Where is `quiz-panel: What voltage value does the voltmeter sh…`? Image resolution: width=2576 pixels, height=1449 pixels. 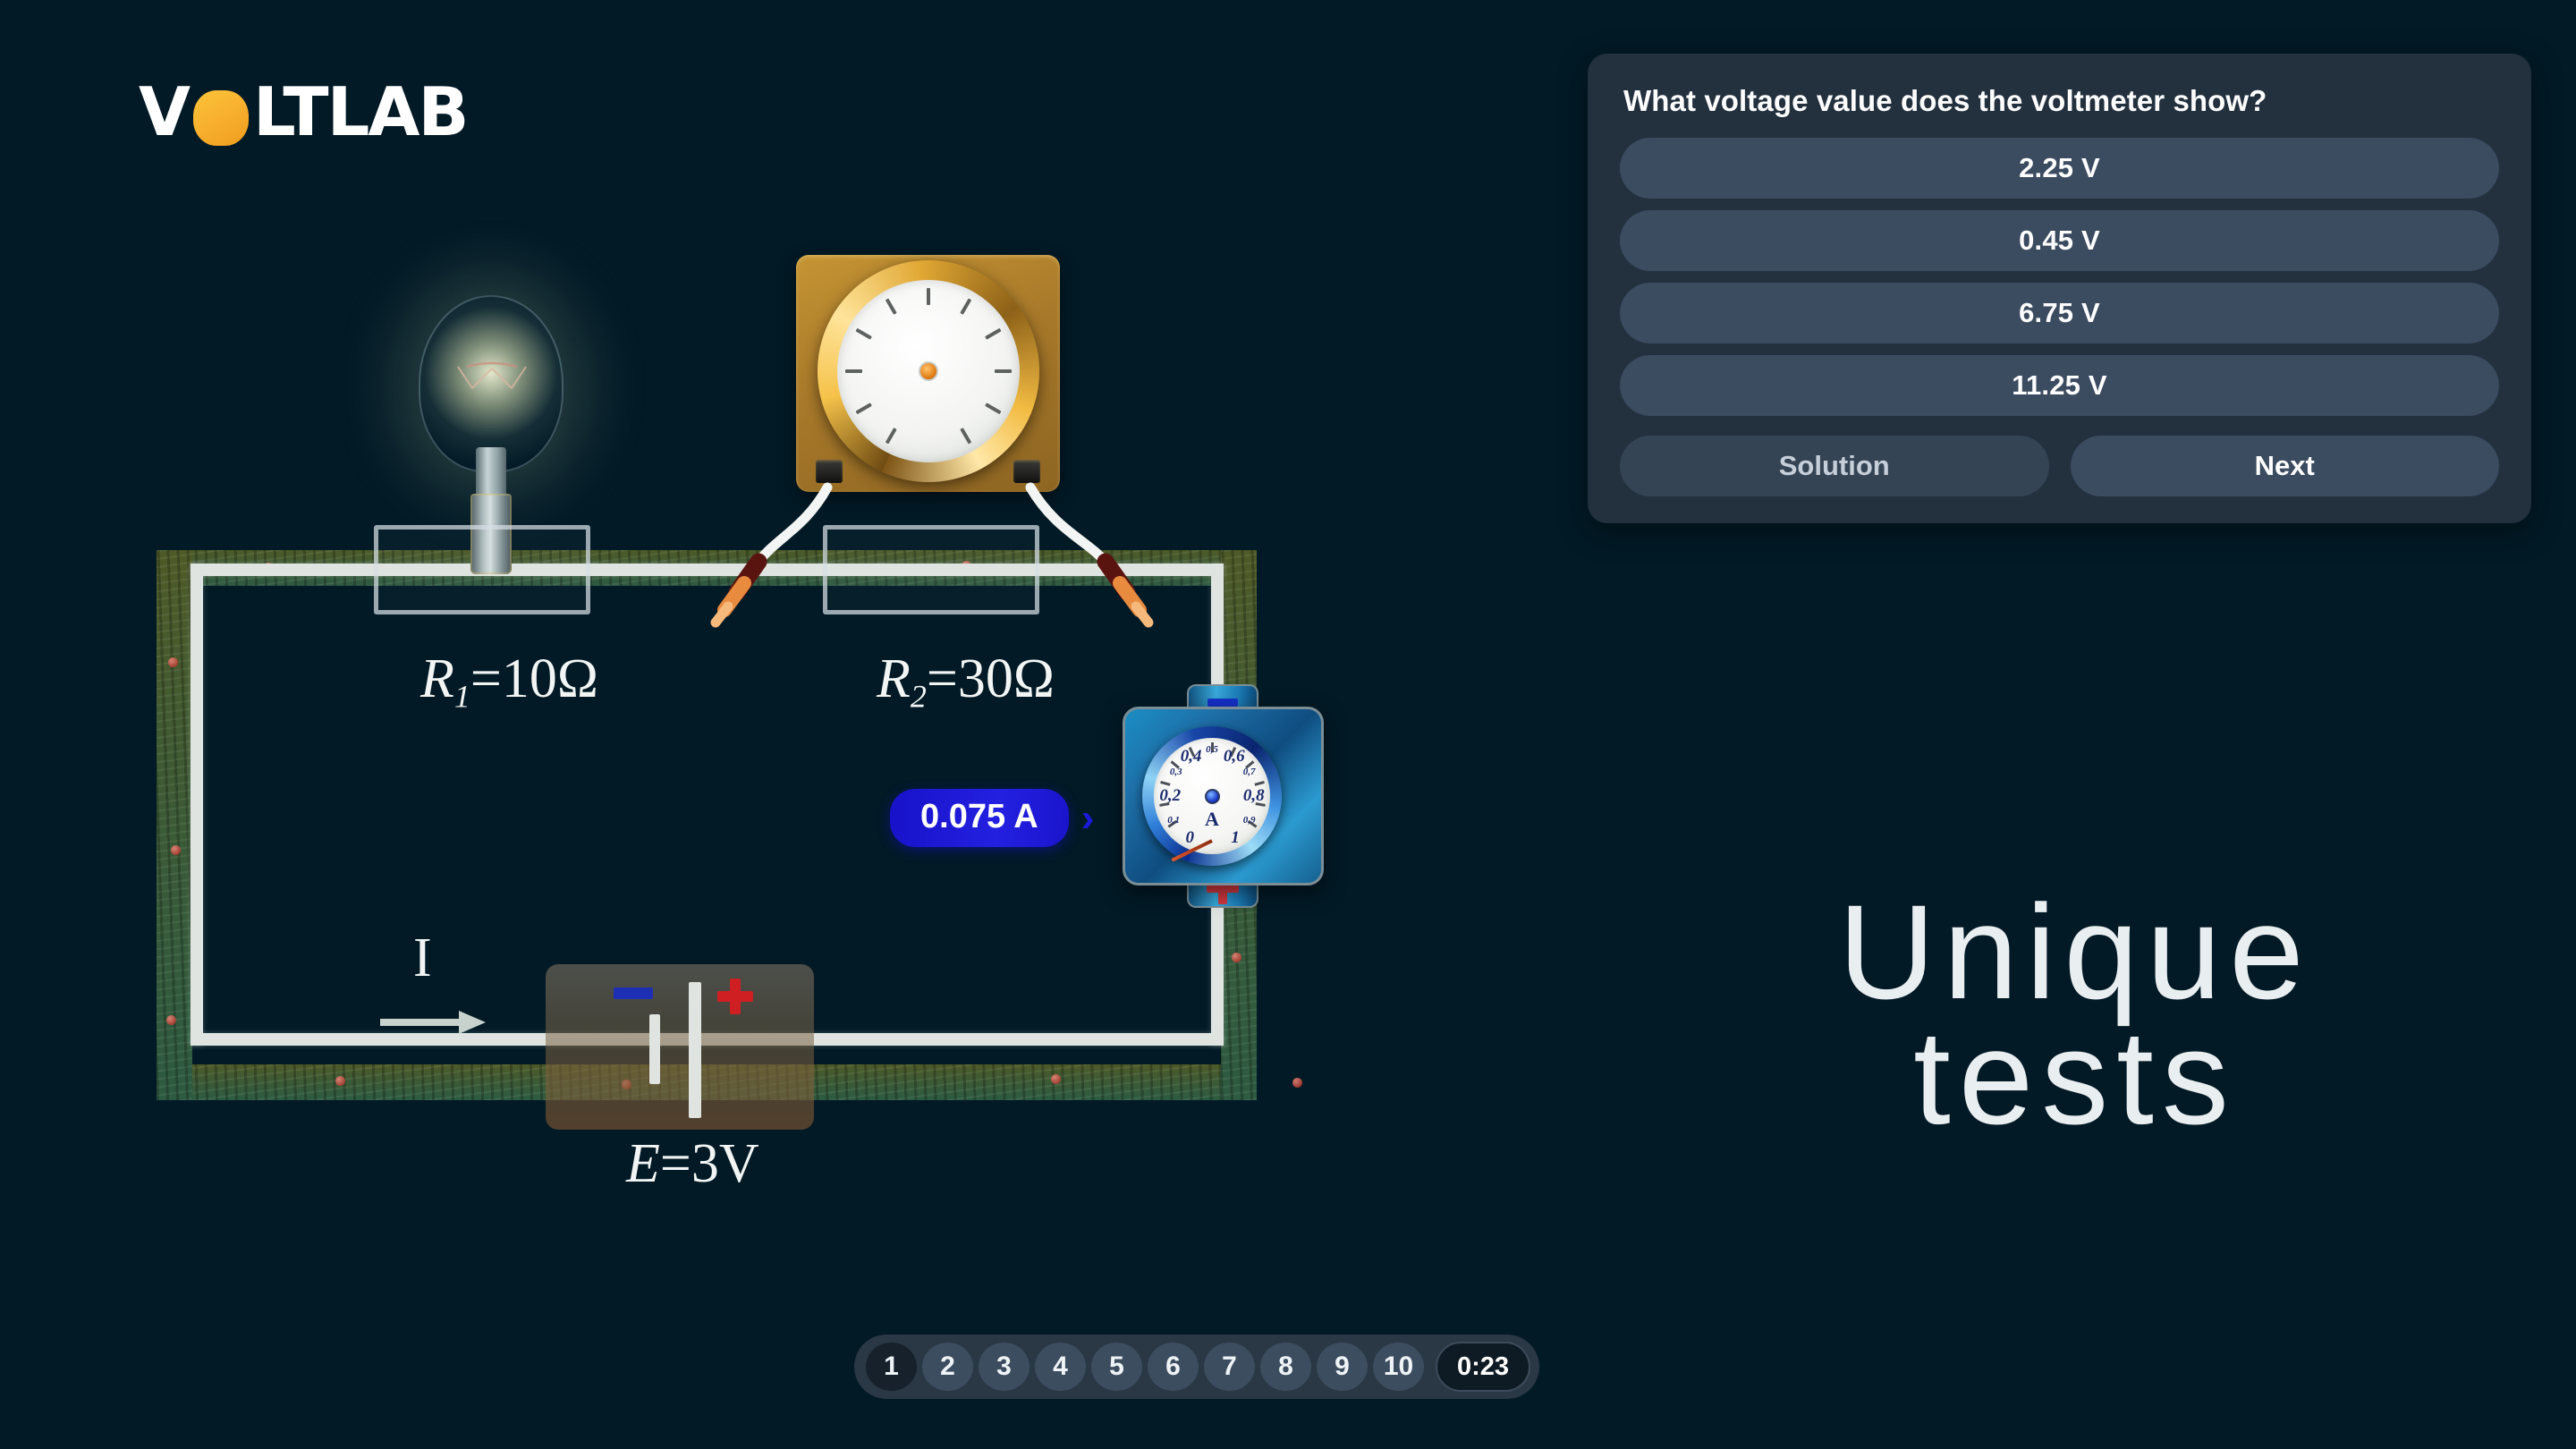
quiz-panel: What voltage value does the voltmeter sh… is located at coordinates (2059, 288).